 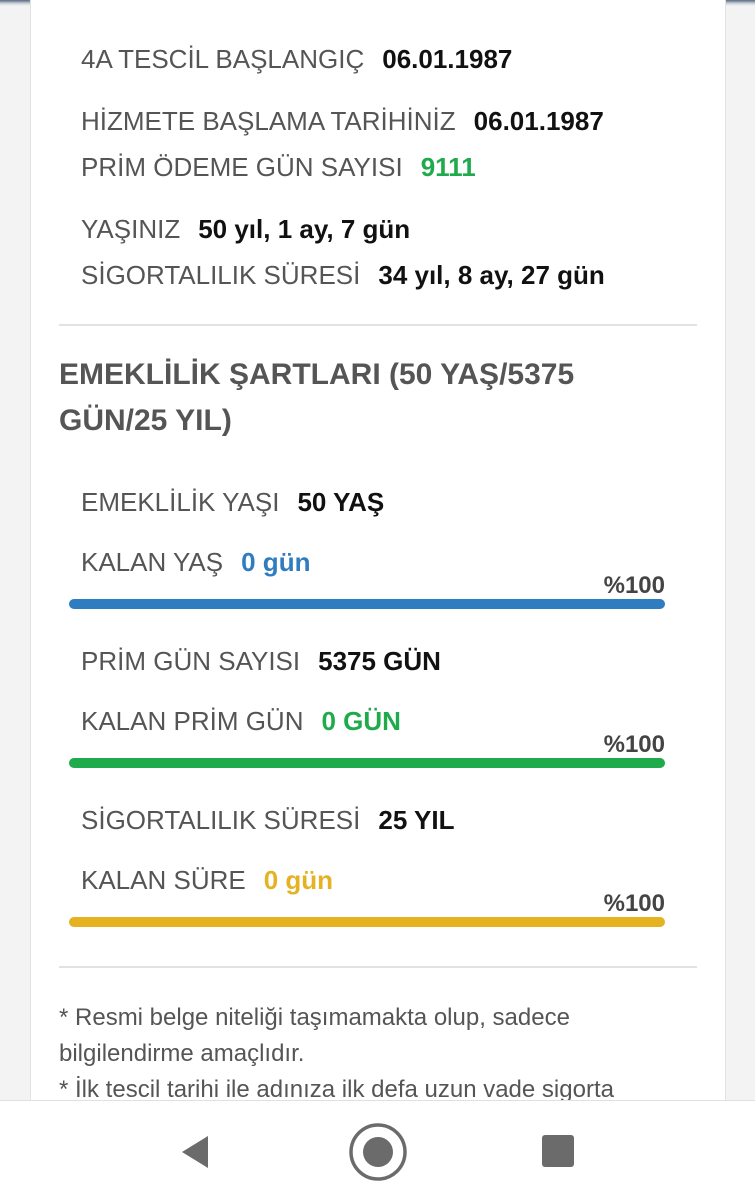 What do you see at coordinates (378, 967) in the screenshot?
I see `divider-bottom` at bounding box center [378, 967].